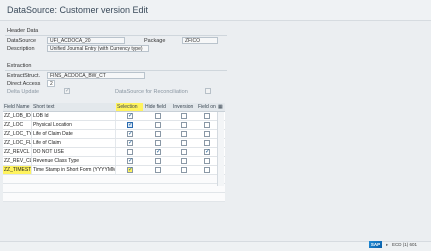  Describe the element at coordinates (74, 107) in the screenshot. I see `col-short-text: Short text` at that location.